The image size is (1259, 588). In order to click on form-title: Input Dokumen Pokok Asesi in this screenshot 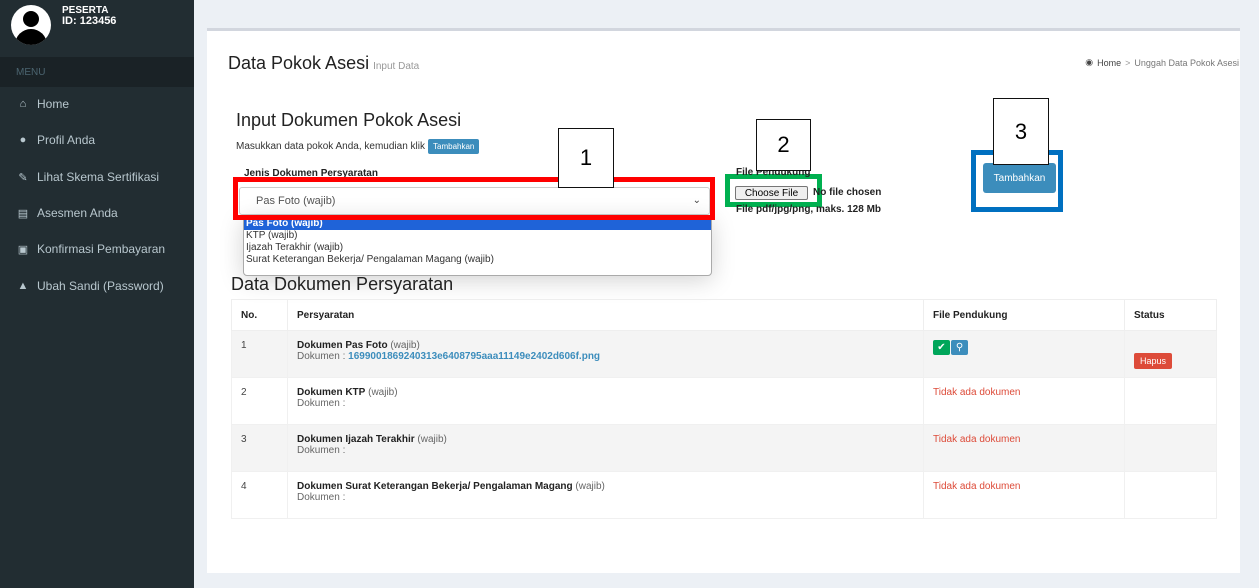, I will do `click(349, 120)`.